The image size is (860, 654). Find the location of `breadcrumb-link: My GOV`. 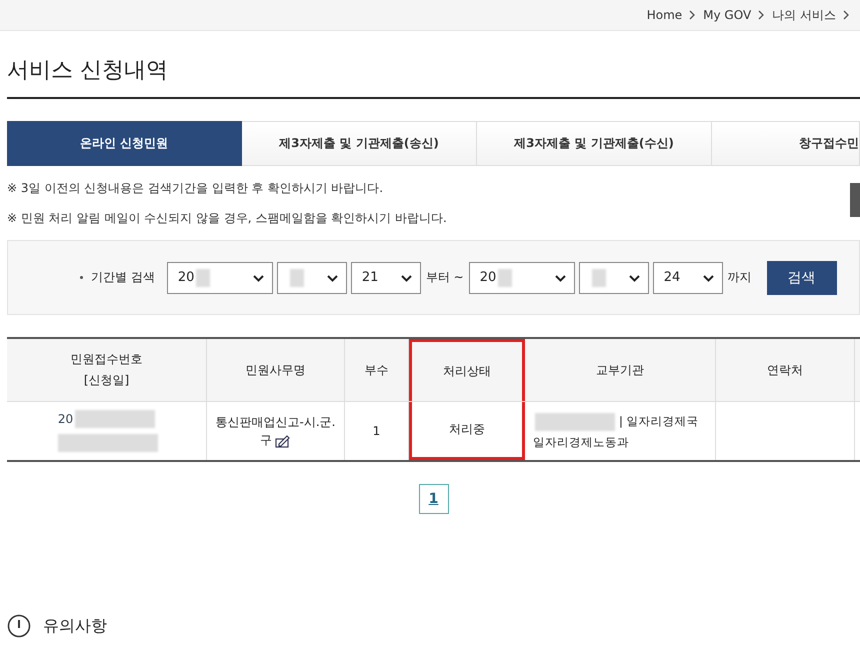

breadcrumb-link: My GOV is located at coordinates (727, 15).